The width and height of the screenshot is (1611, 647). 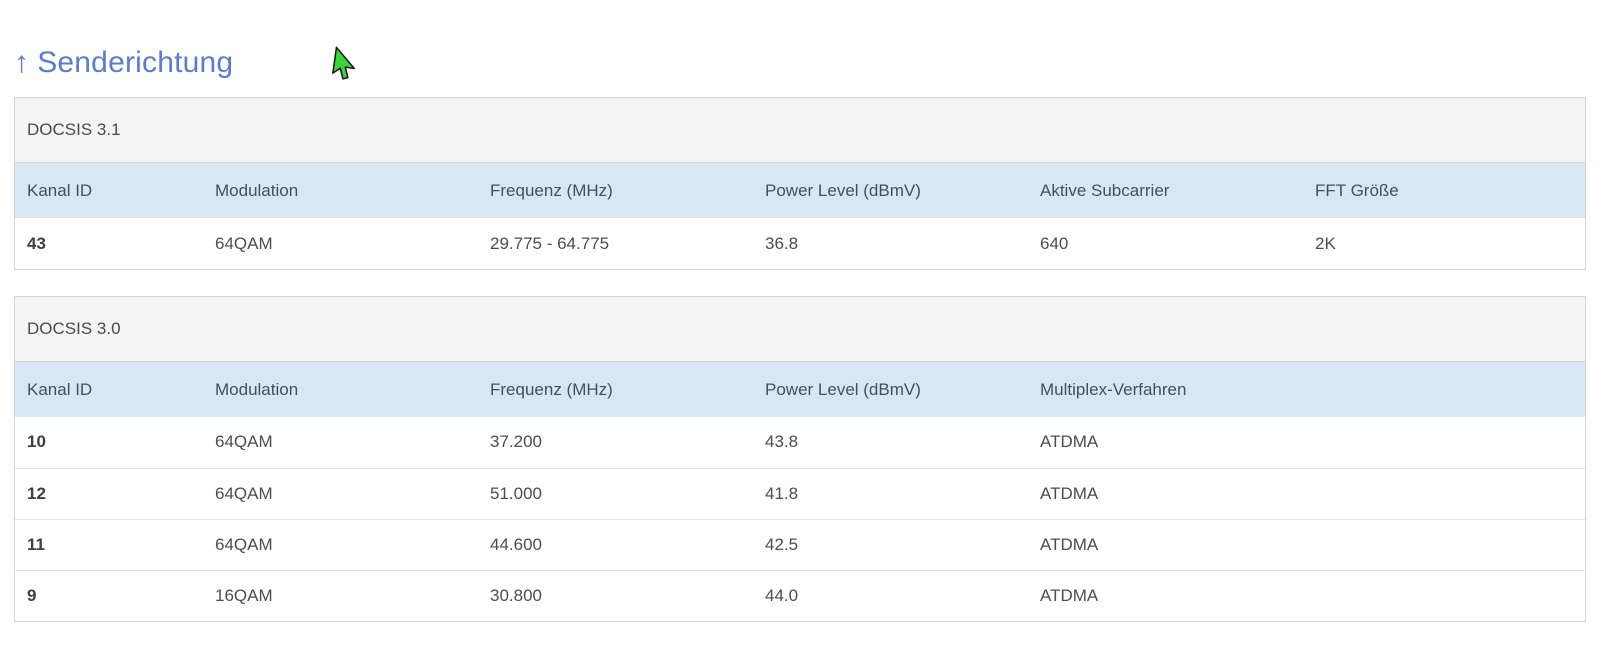 What do you see at coordinates (782, 493) in the screenshot?
I see `cell-power-level: 41.8` at bounding box center [782, 493].